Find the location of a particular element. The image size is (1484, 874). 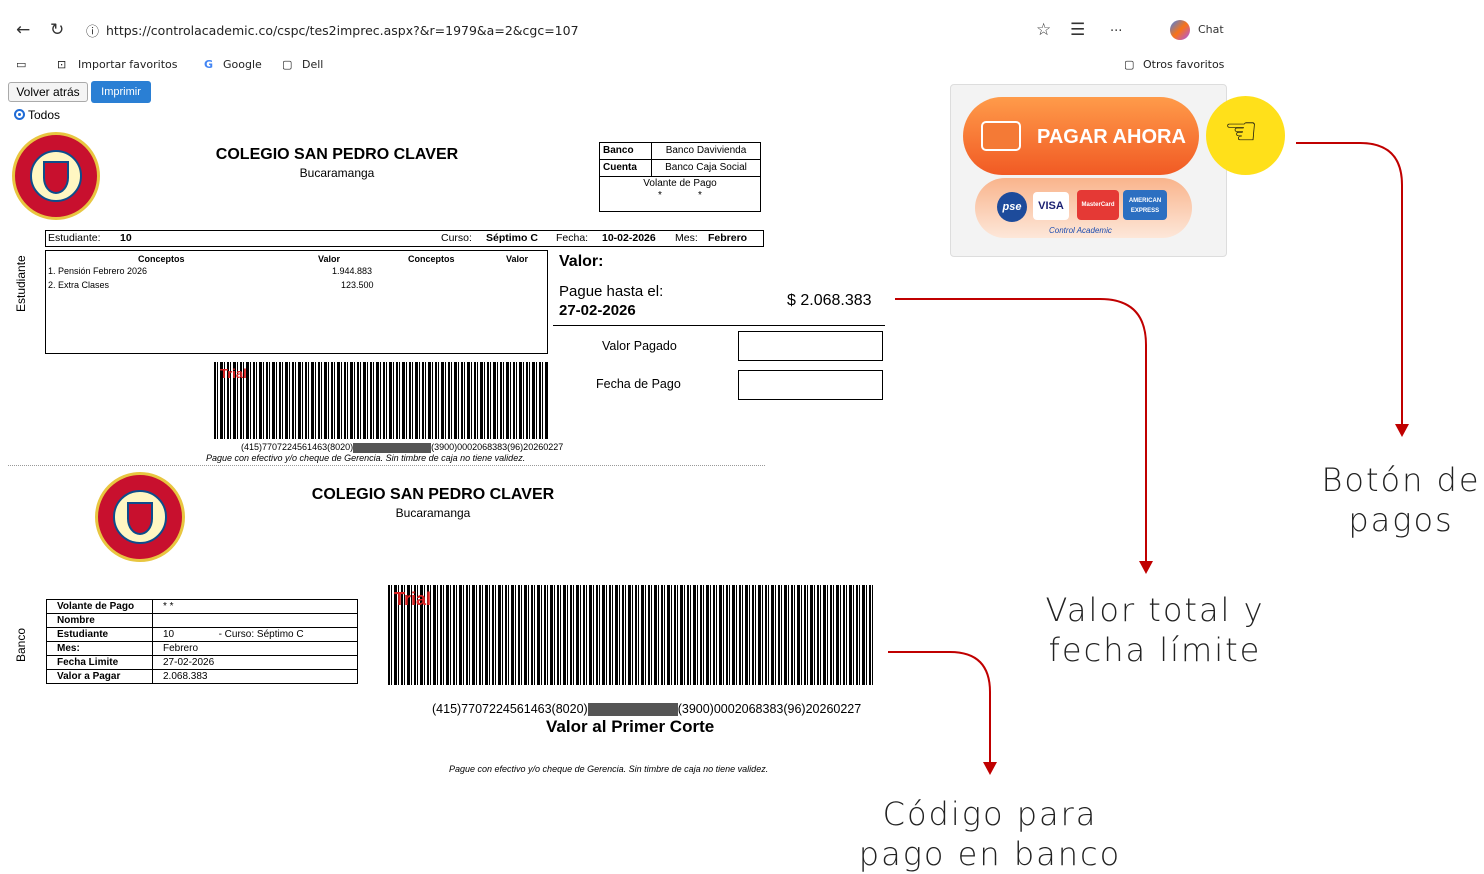

annotation-botones: Botón de pagos is located at coordinates (1401, 500).